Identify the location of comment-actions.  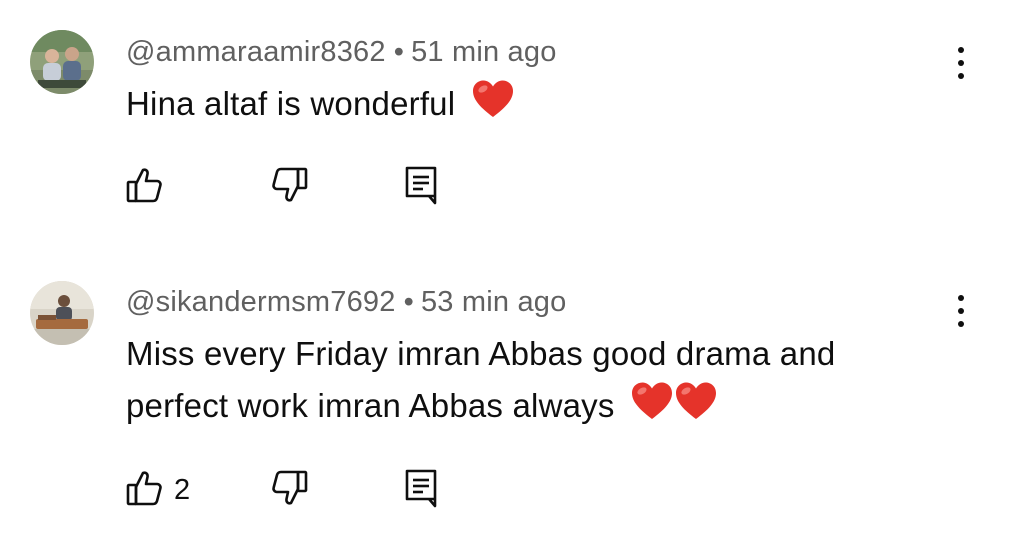
(324, 187).